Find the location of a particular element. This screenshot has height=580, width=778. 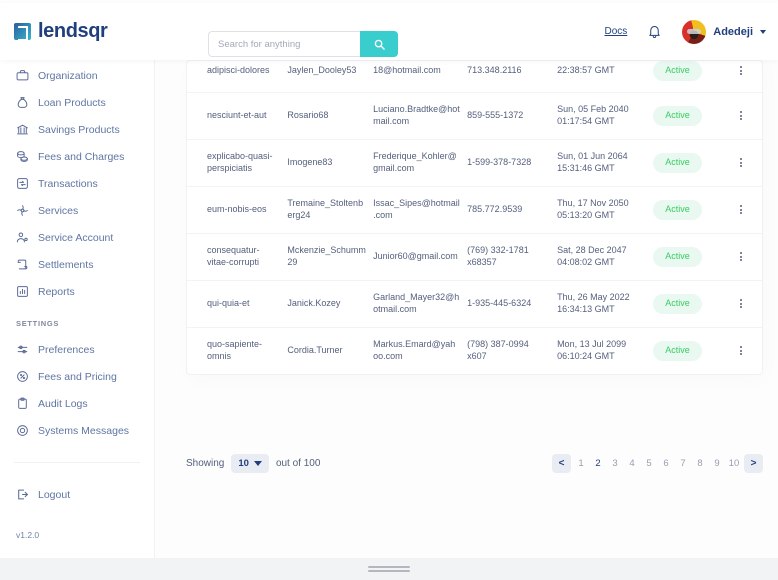

sign-out-icon is located at coordinates (22, 494).